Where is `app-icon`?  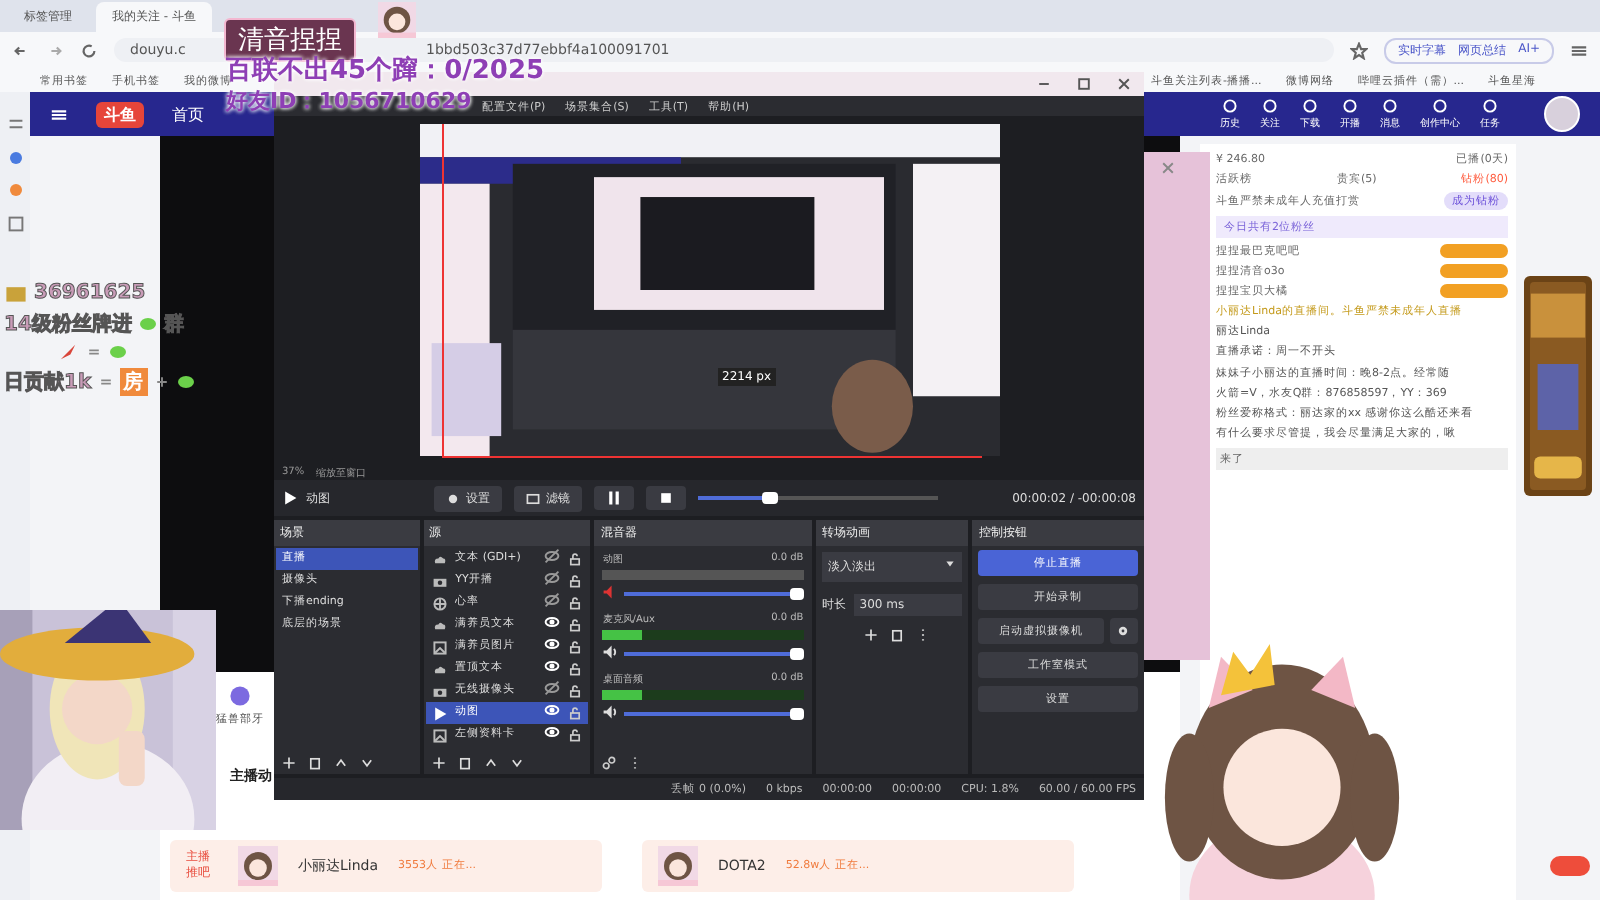
app-icon is located at coordinates (15, 158).